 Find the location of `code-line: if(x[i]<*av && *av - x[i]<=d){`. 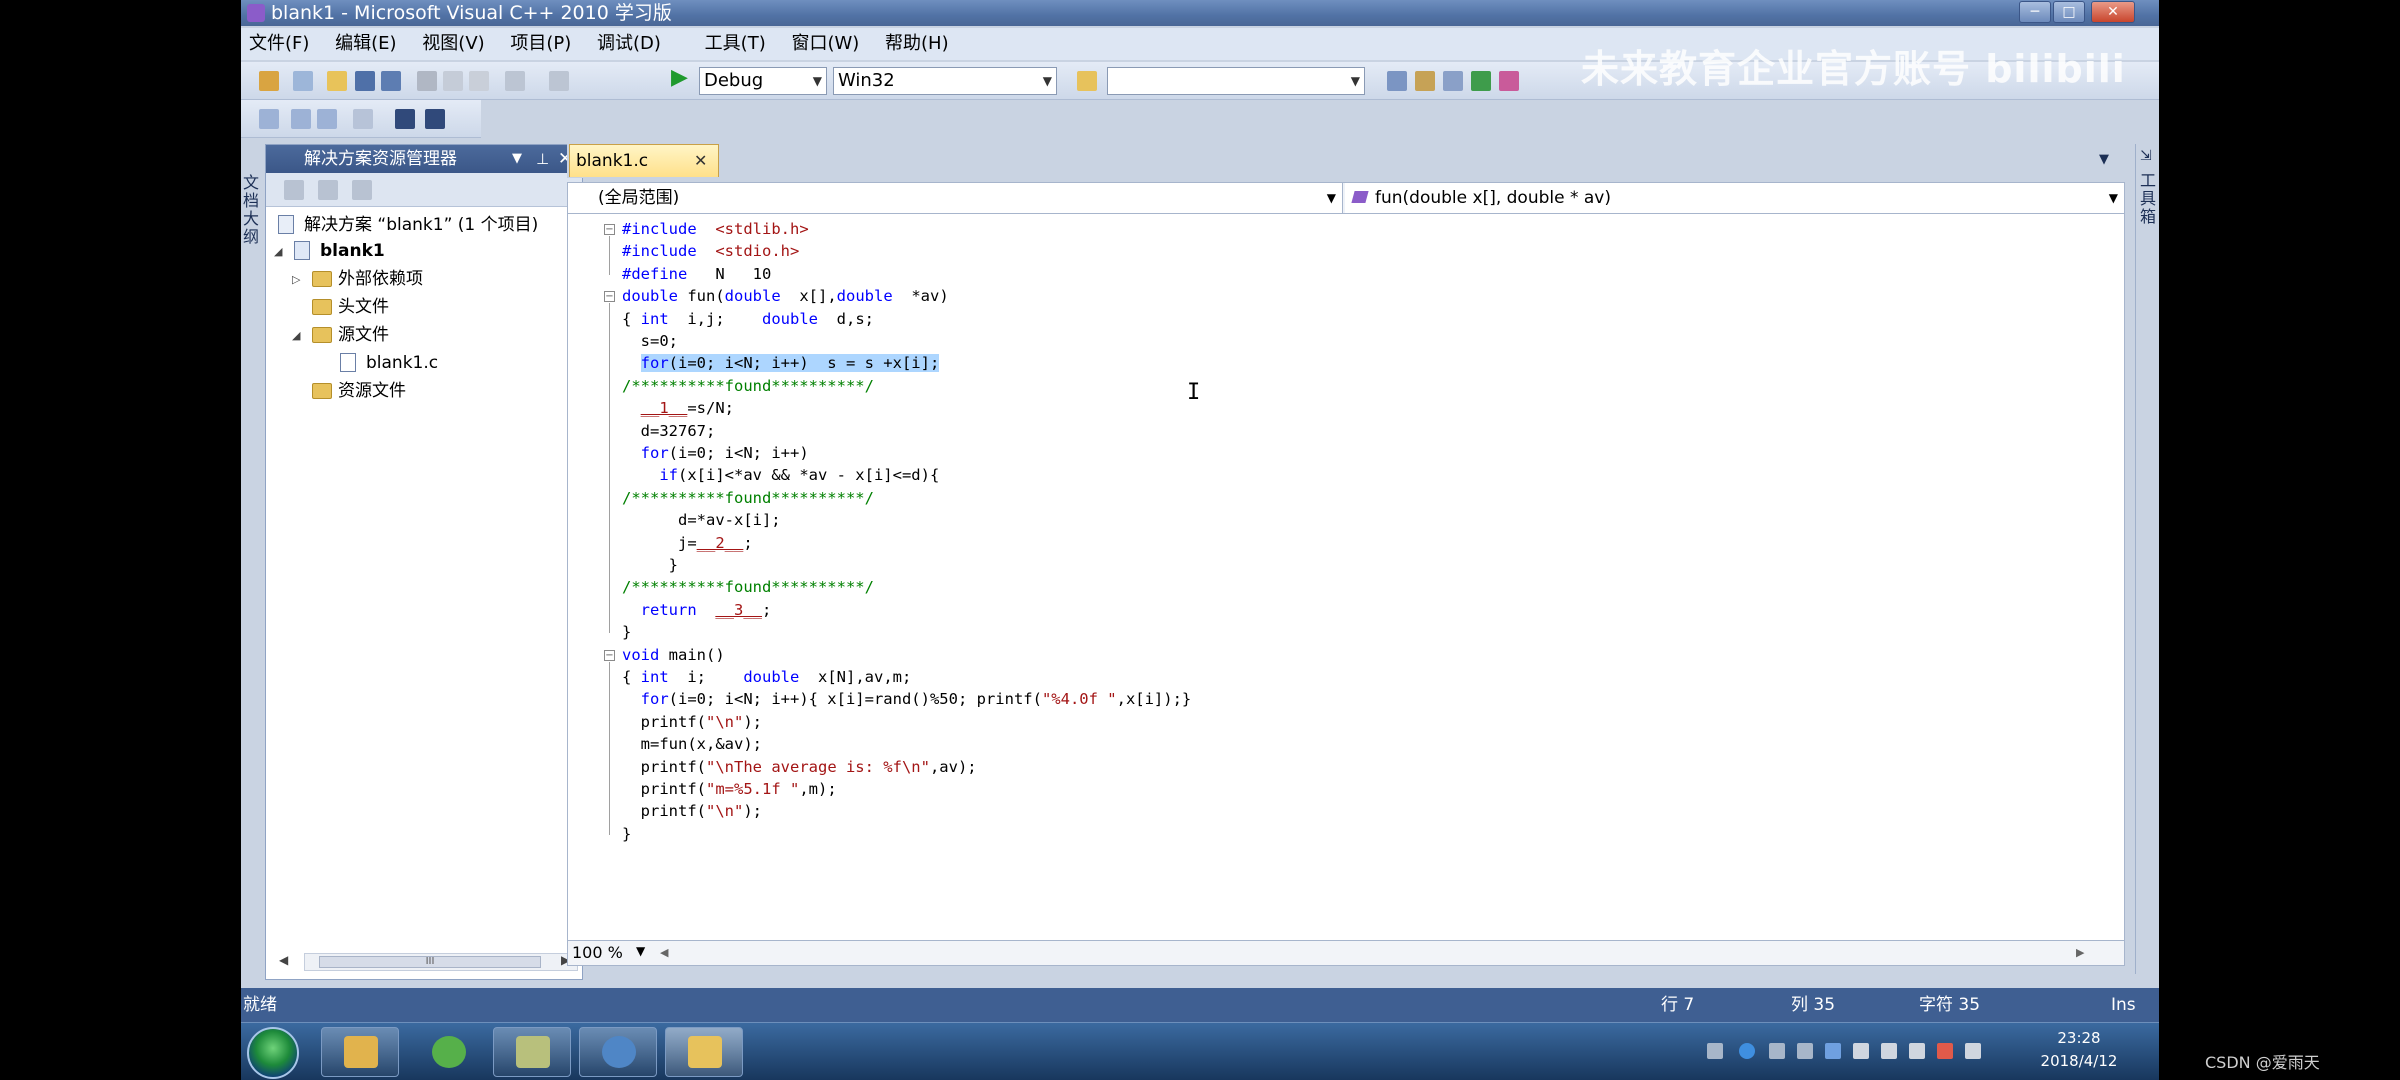

code-line: if(x[i]<*av && *av - x[i]<=d){ is located at coordinates (780, 475).